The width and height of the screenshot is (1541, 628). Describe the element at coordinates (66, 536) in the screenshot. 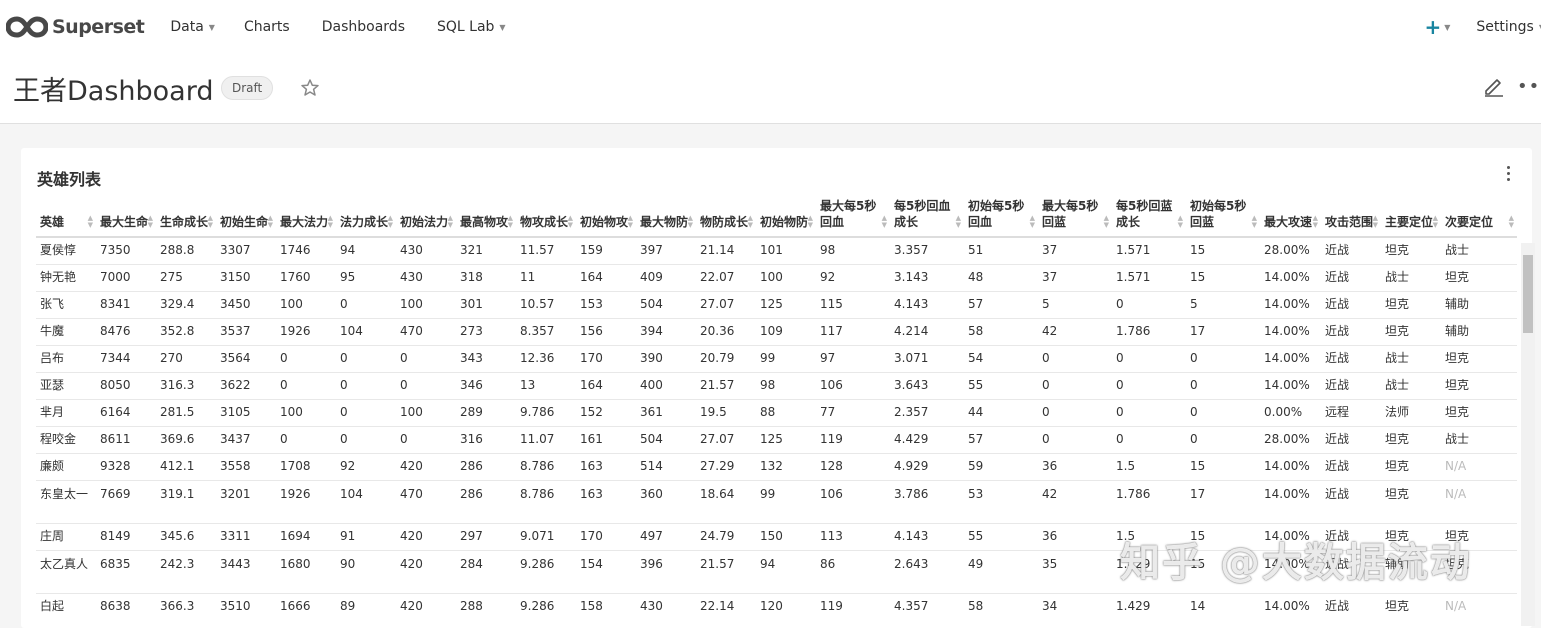

I see `table-cell: 庄周` at that location.